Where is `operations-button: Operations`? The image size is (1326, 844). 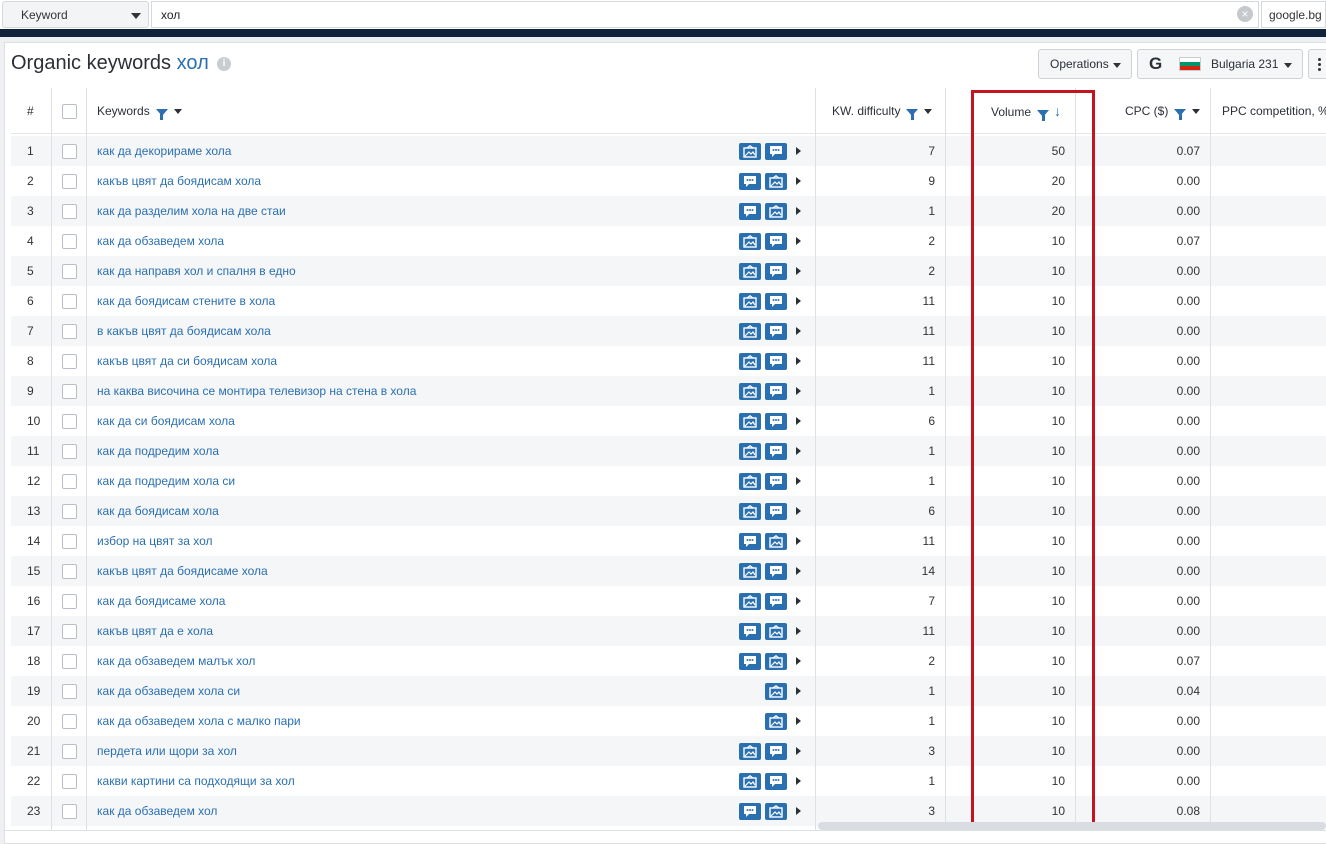
operations-button: Operations is located at coordinates (1085, 64).